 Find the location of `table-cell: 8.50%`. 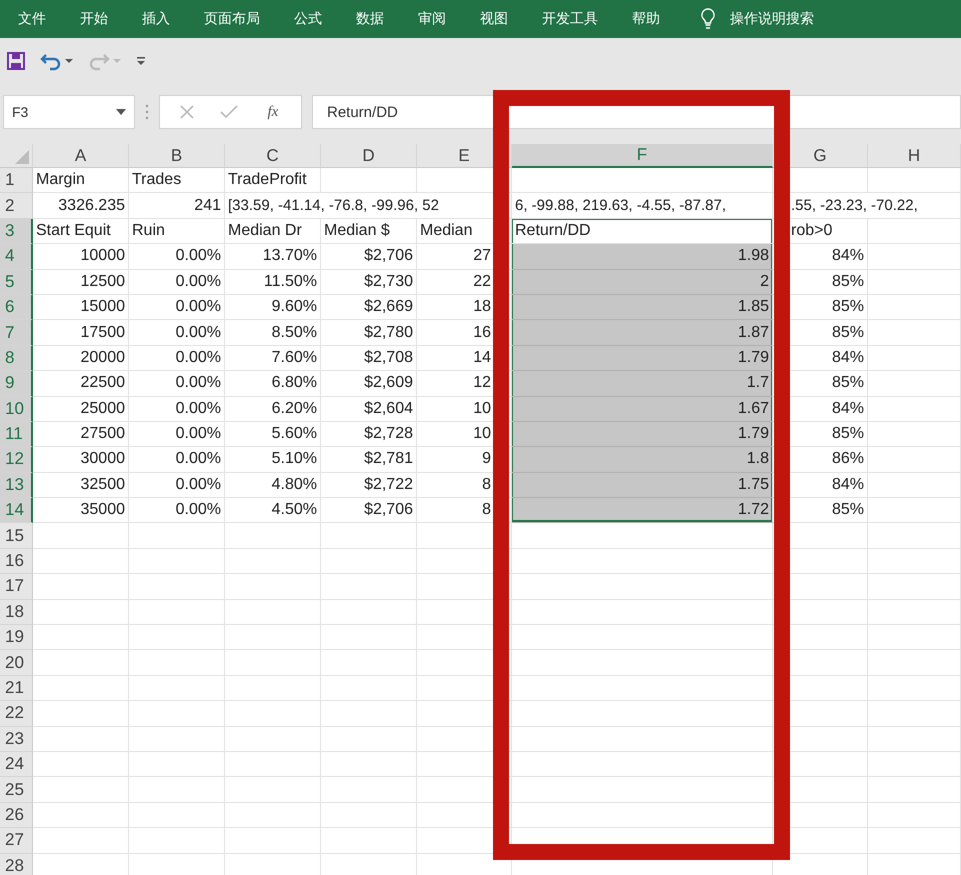

table-cell: 8.50% is located at coordinates (273, 333).